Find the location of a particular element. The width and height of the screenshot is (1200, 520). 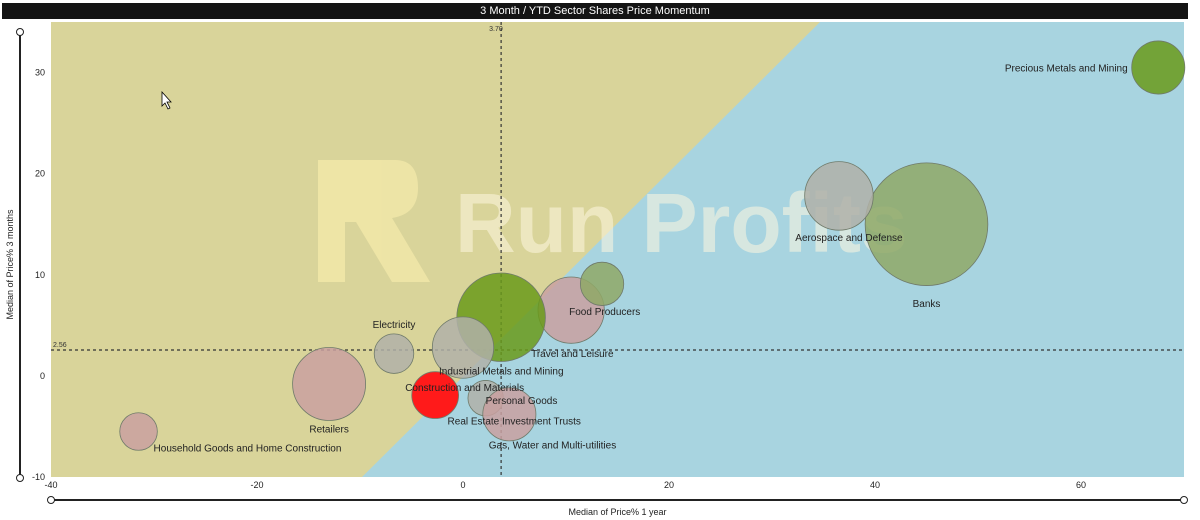

y-axis-zoom-slider-bottom-handle is located at coordinates (20, 478).